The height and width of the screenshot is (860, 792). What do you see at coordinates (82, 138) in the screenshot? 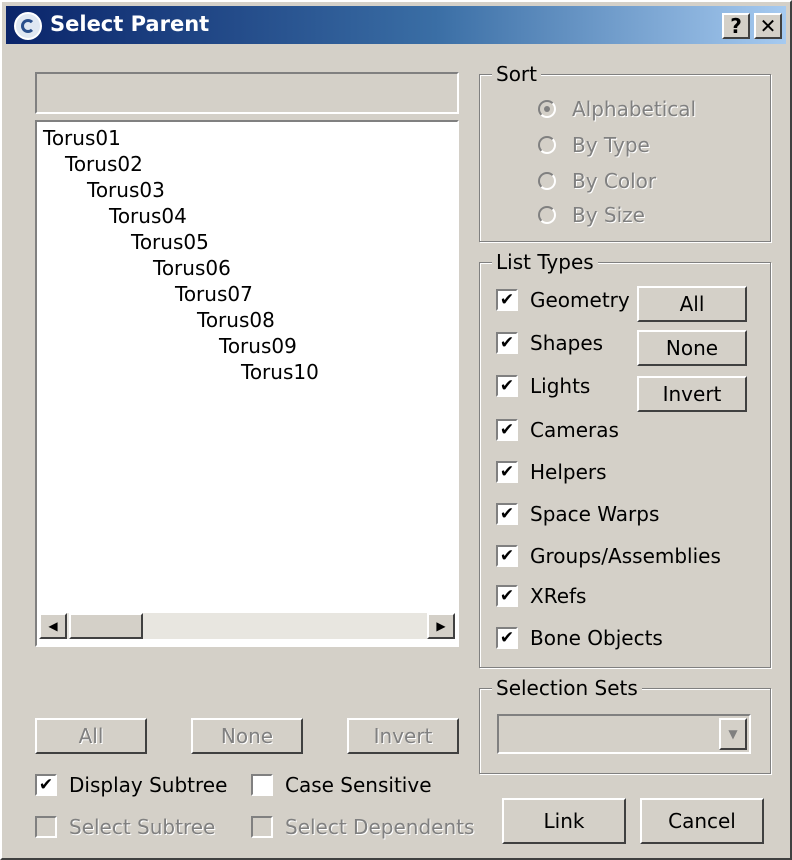
I see `tree-item: Torus01` at bounding box center [82, 138].